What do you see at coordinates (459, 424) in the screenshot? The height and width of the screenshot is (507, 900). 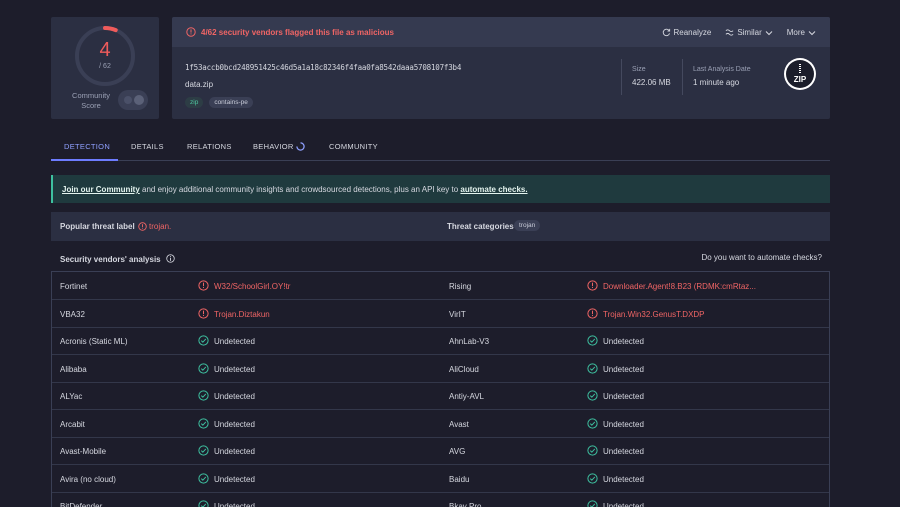 I see `vendor-name: Avast` at bounding box center [459, 424].